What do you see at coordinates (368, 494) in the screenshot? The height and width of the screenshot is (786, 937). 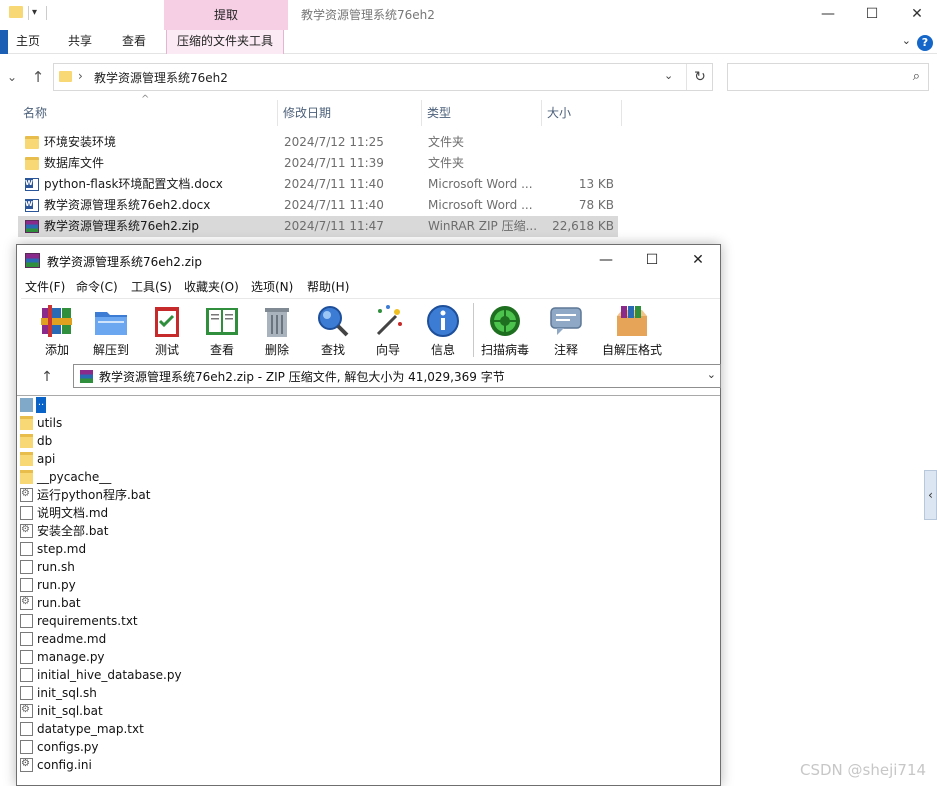 I see `list-item: 运行python程序.bat` at bounding box center [368, 494].